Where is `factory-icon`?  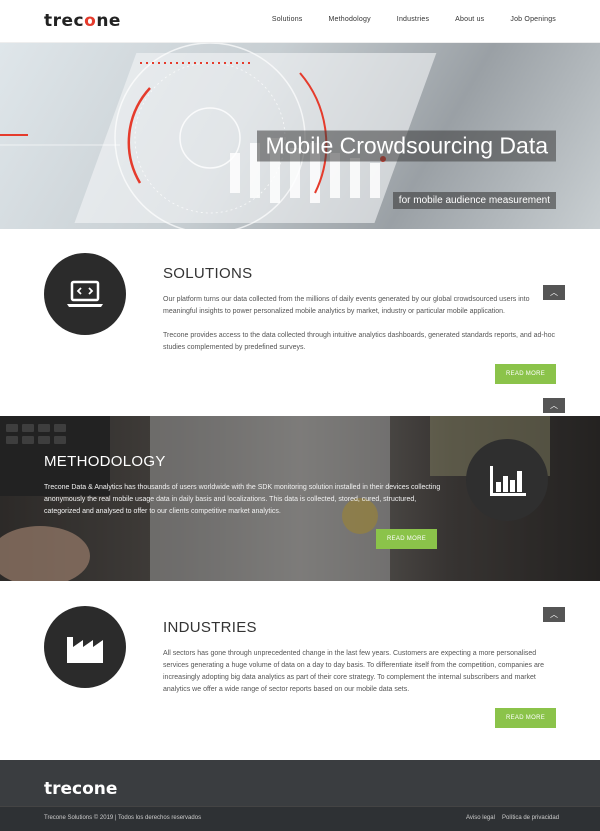
factory-icon is located at coordinates (85, 650).